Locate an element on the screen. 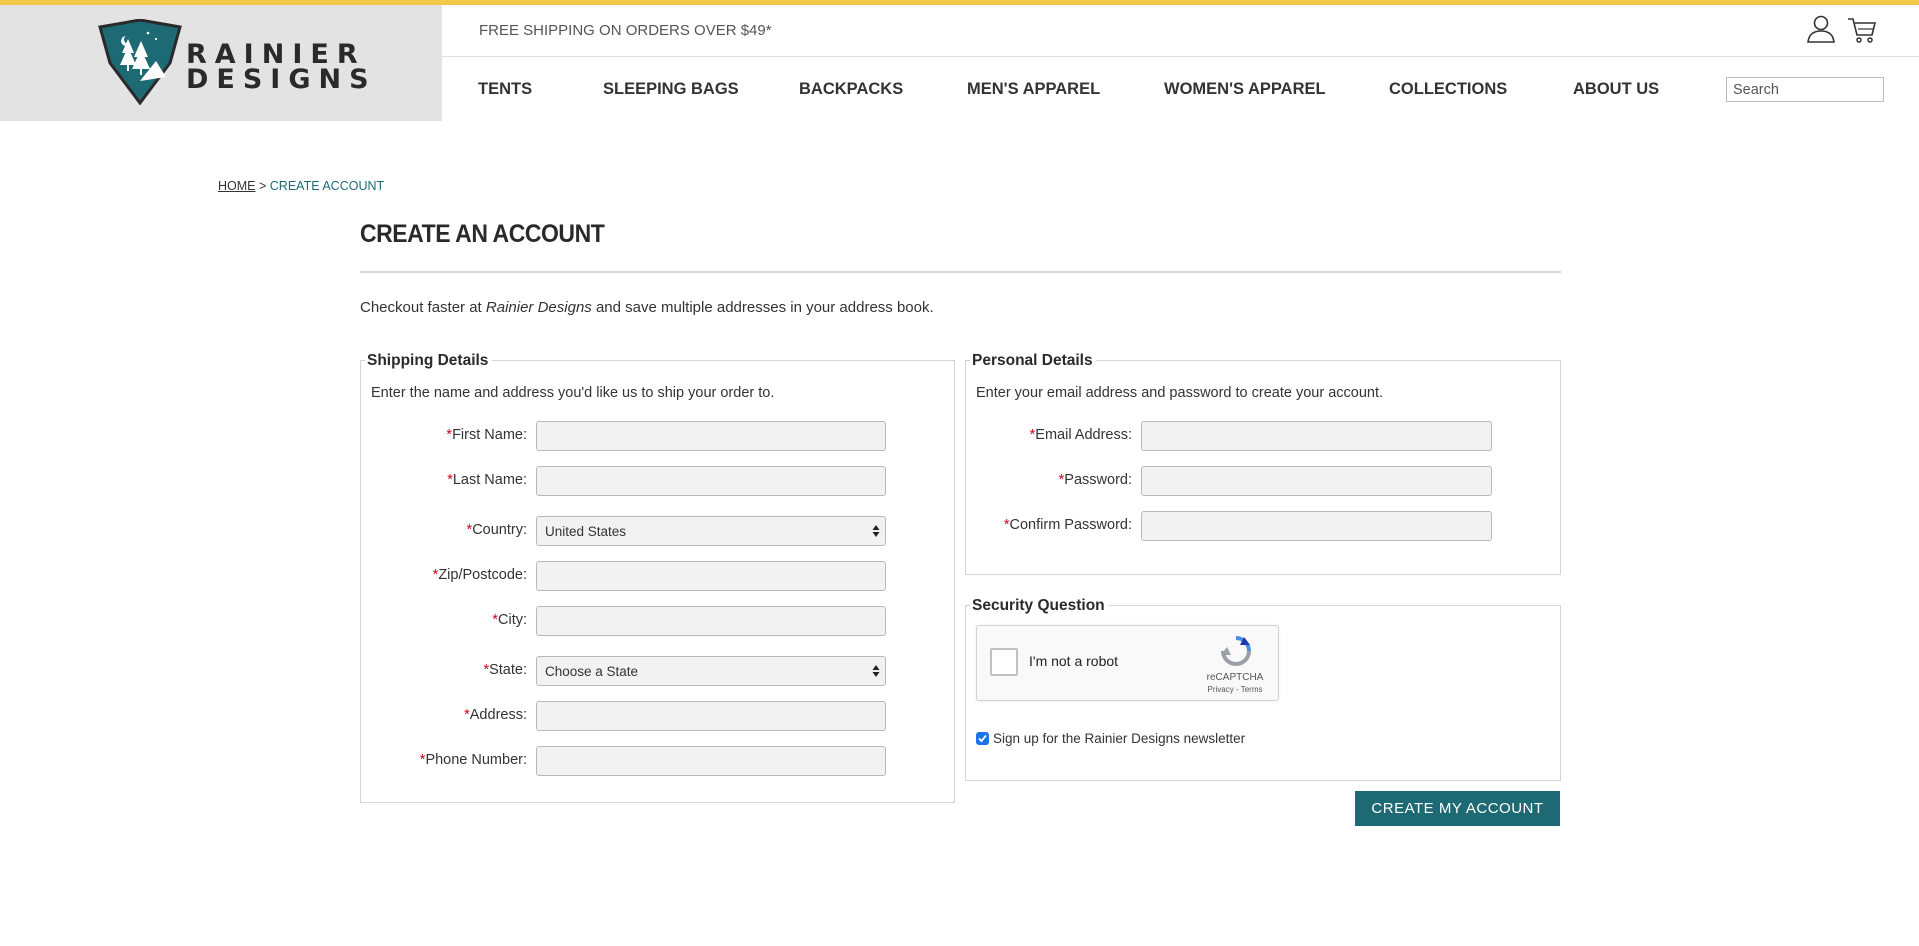 This screenshot has height=946, width=1919. phone-label-text: Phone Number: is located at coordinates (476, 760).